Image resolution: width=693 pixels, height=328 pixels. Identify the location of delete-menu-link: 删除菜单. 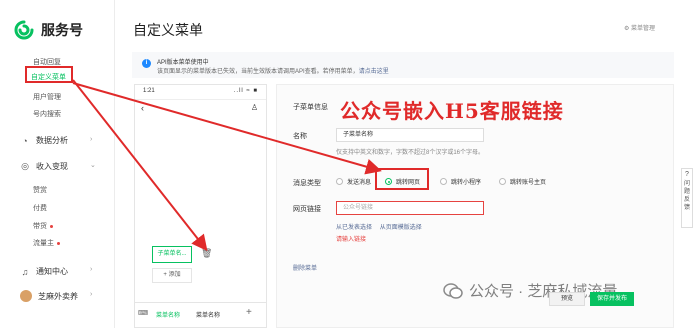
(305, 267).